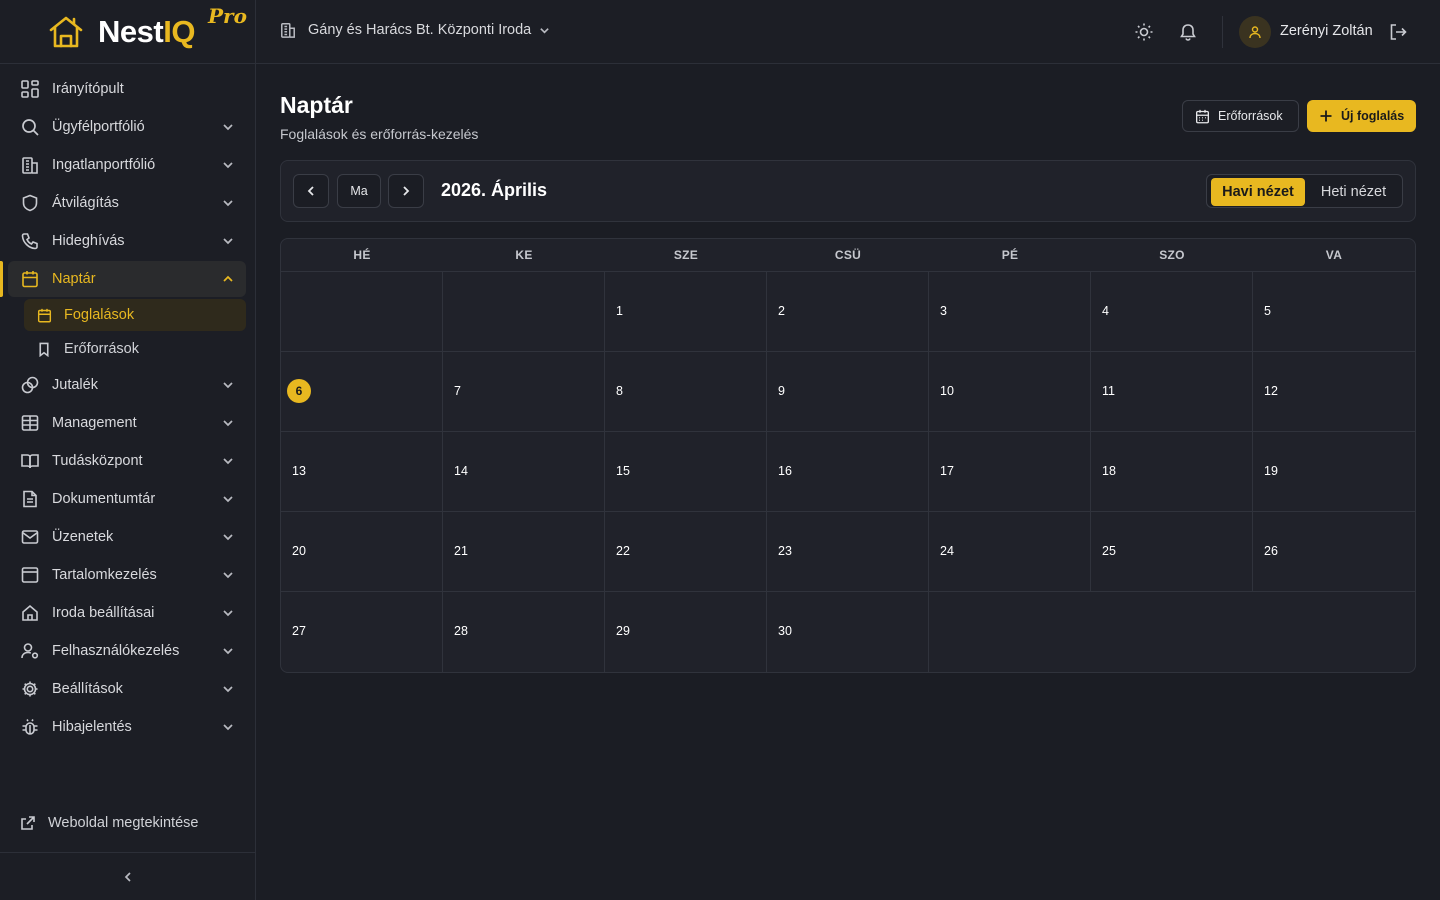 Image resolution: width=1440 pixels, height=900 pixels. I want to click on sidebar-item-tartalomkezeles: Tartalomkezelés, so click(127, 575).